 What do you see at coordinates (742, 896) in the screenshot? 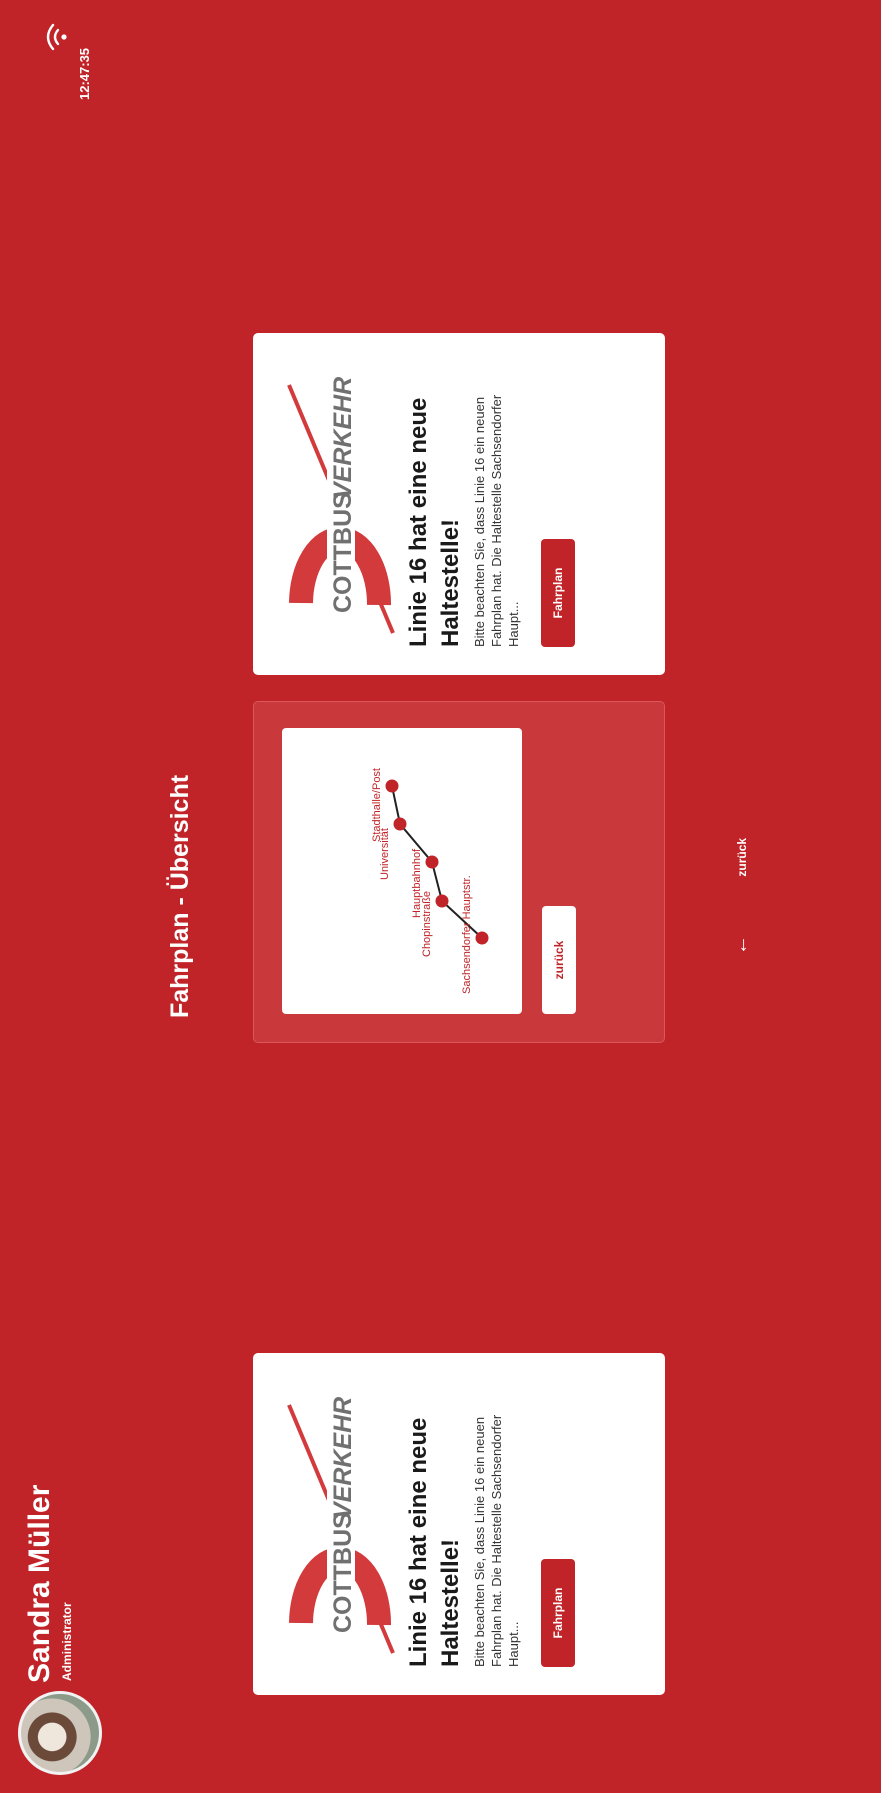
I see `back-navigation: ← zurück` at bounding box center [742, 896].